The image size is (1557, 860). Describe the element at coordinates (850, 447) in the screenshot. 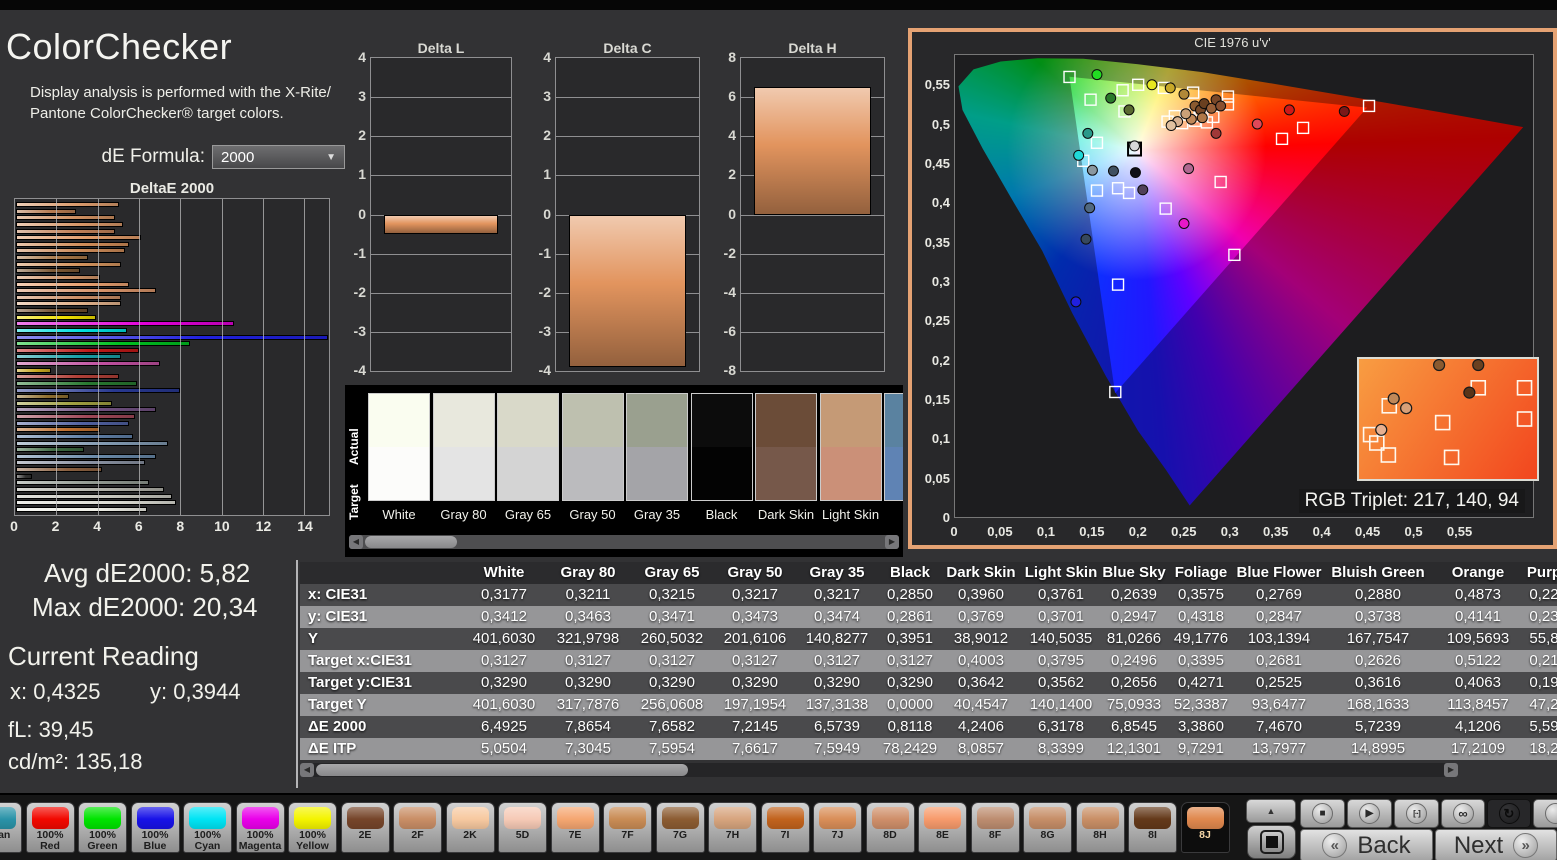

I see `color-swatch` at that location.